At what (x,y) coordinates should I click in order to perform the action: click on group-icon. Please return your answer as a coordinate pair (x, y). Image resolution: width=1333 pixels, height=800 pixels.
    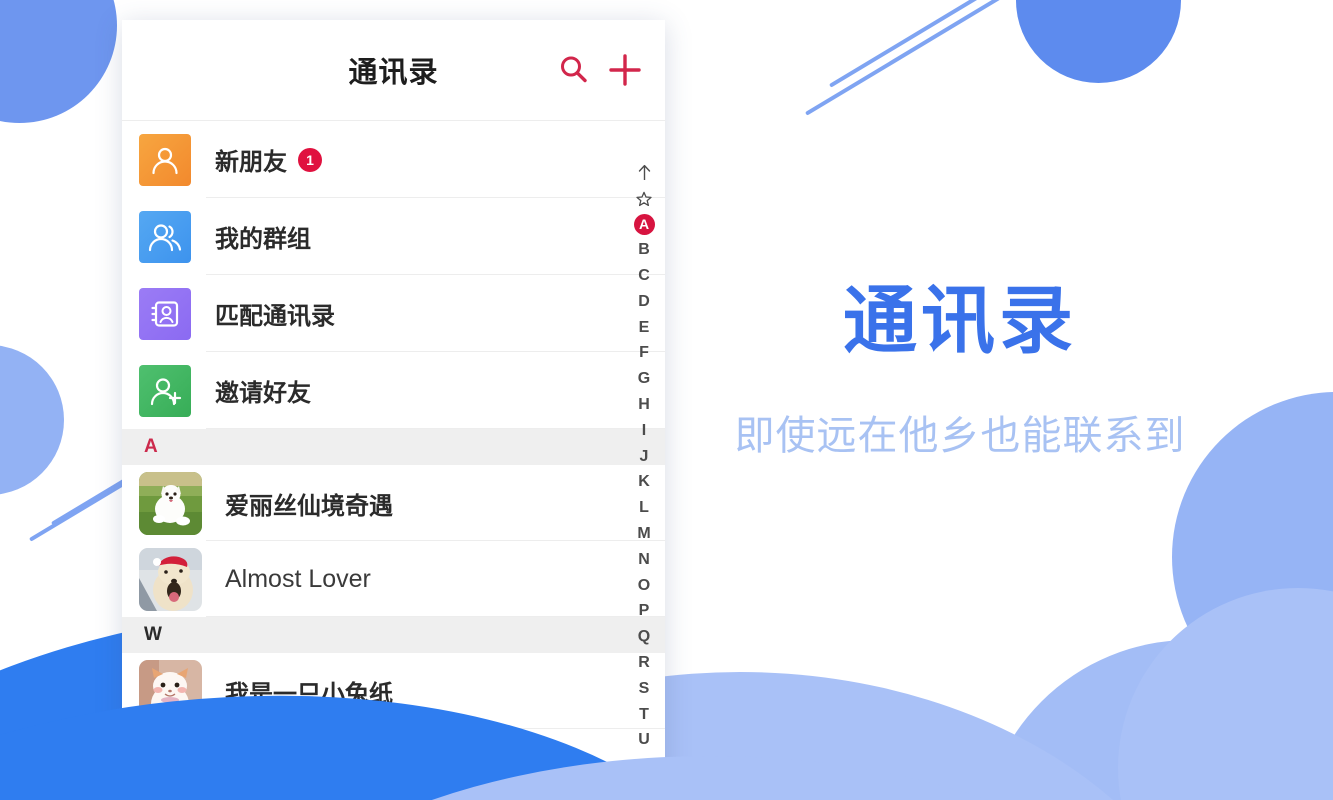
    Looking at the image, I should click on (165, 236).